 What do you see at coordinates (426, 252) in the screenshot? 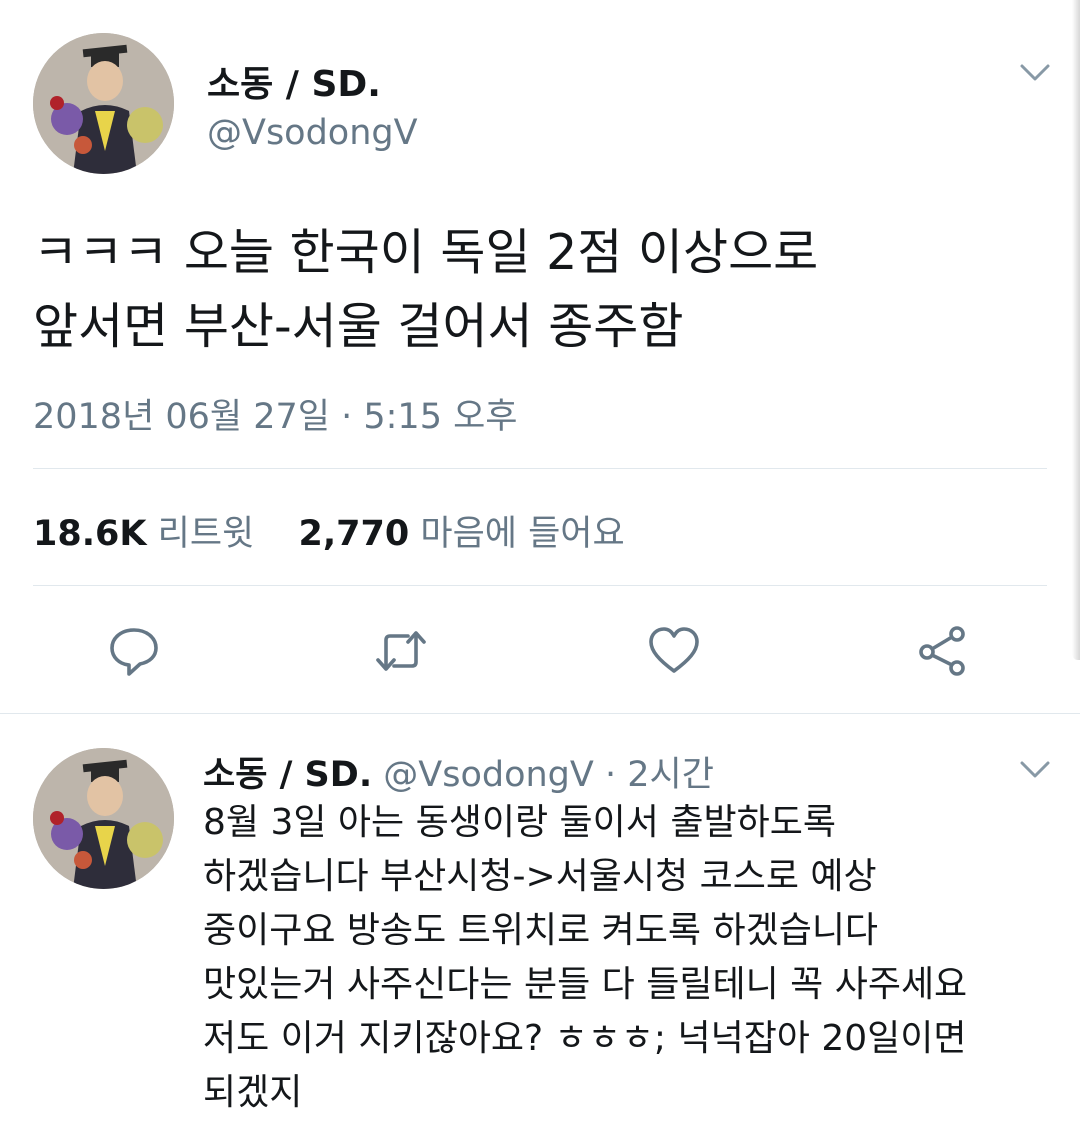
I see `tweet-text-line: ㅋㅋㅋ 오늘 한국이 독일 2점 이상으로` at bounding box center [426, 252].